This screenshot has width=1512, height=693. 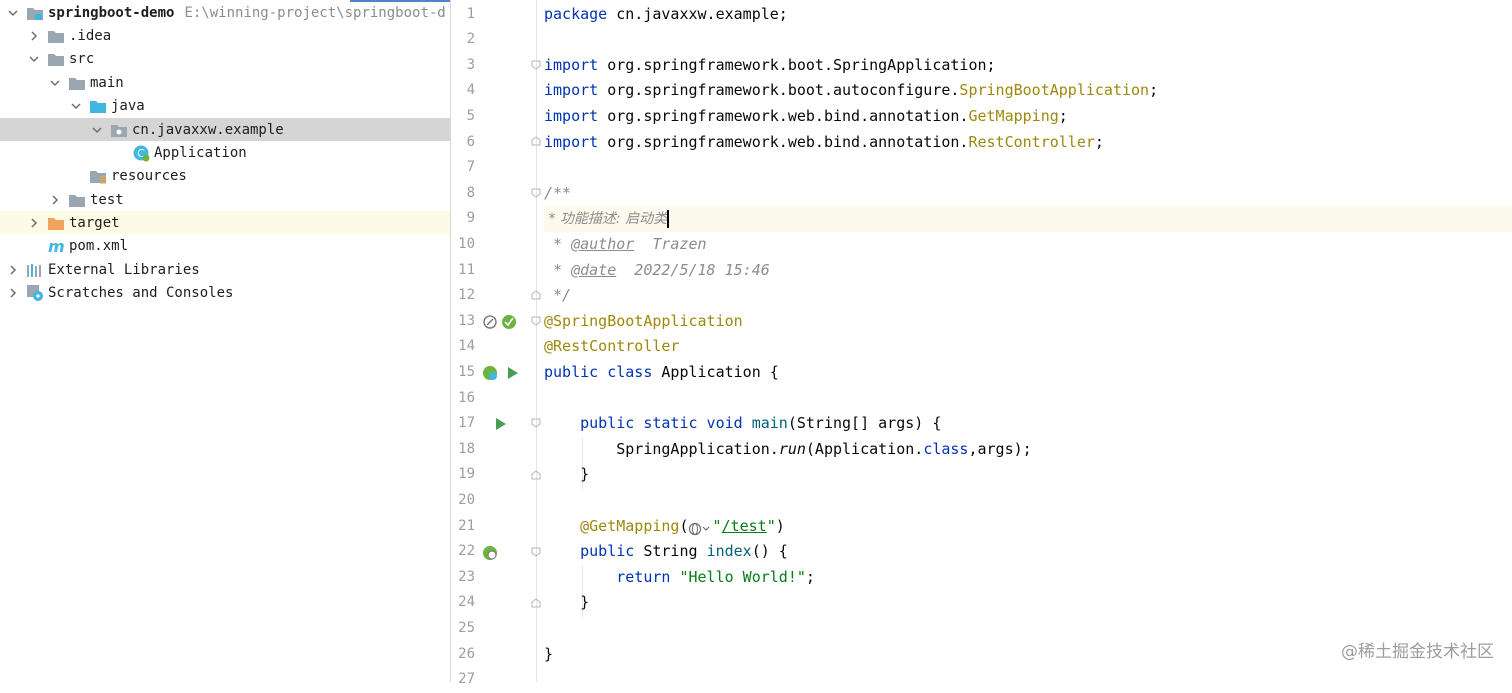 I want to click on line-number: 10, so click(x=466, y=243).